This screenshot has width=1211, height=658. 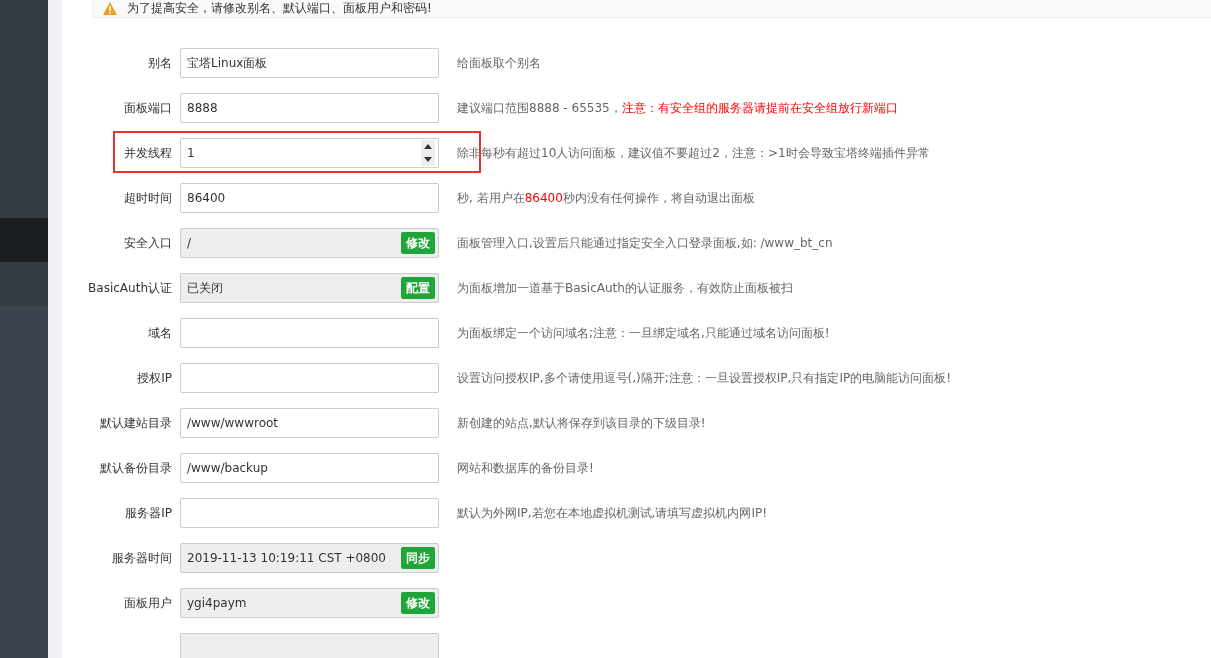 What do you see at coordinates (677, 108) in the screenshot?
I see `help-text: 建议端口范围8888 - 65535，注意：有安全组的服务器请提前在安全组放行新端口` at bounding box center [677, 108].